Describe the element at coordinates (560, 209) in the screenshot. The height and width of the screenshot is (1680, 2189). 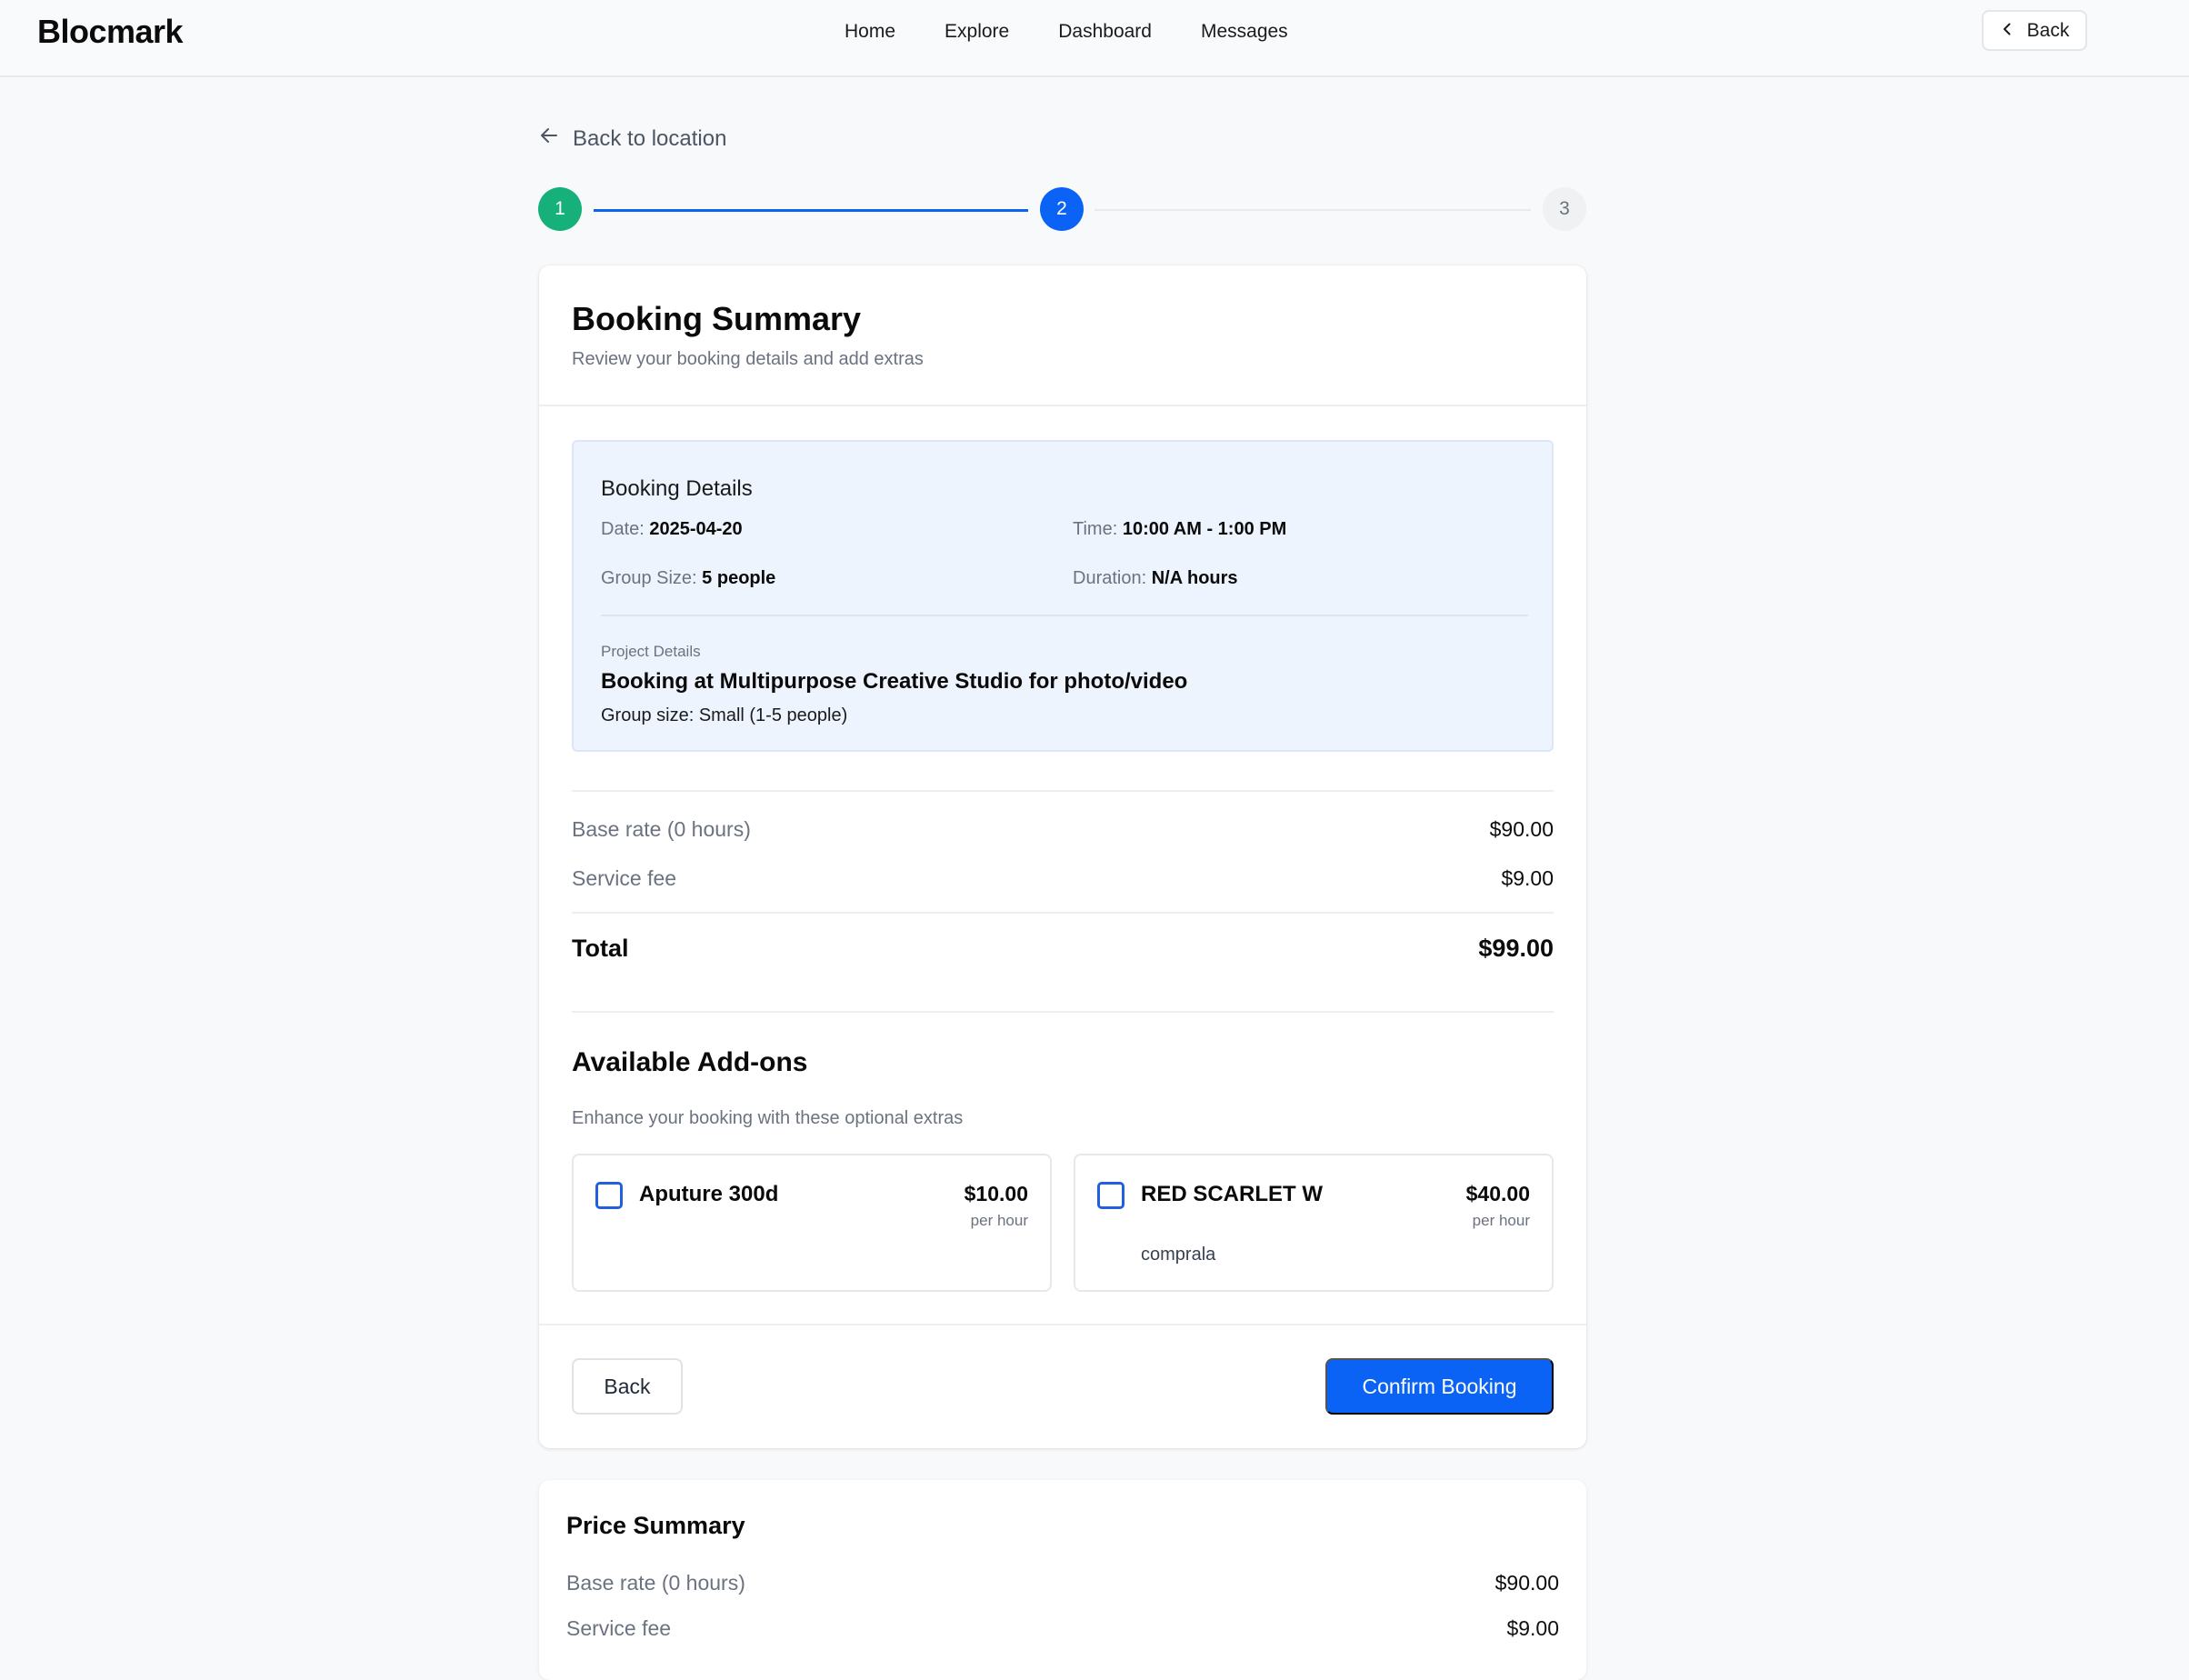
I see `step-1: 1` at that location.